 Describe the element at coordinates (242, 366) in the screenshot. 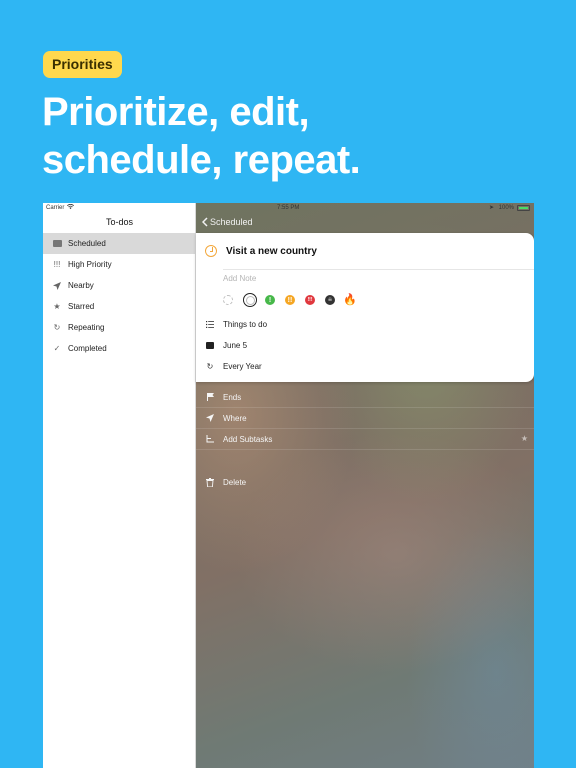

I see `repeat-label: Every Year` at that location.